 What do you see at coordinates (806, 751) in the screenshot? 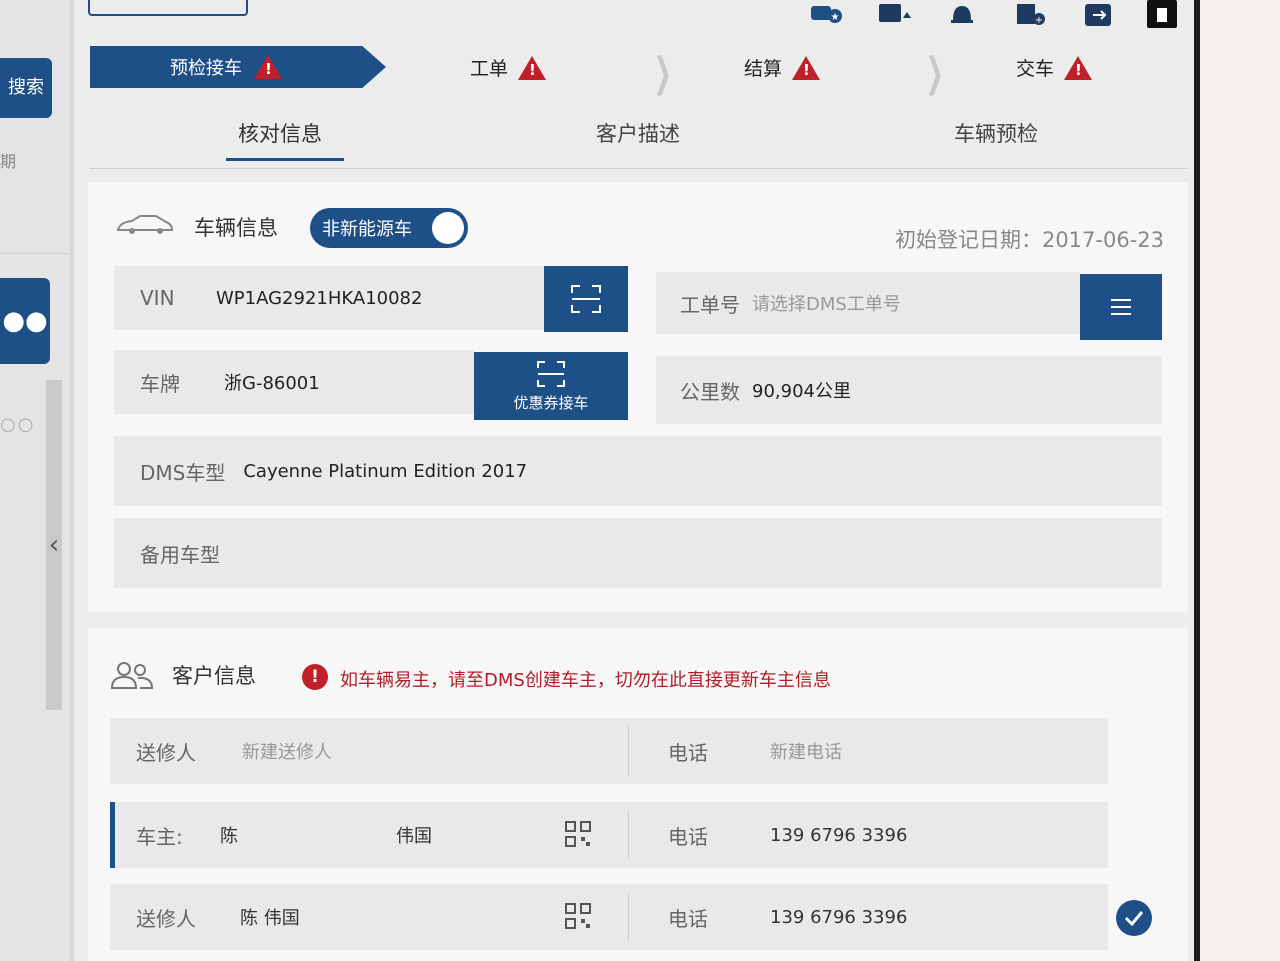
I see `new-phone-input: 新建电话` at bounding box center [806, 751].